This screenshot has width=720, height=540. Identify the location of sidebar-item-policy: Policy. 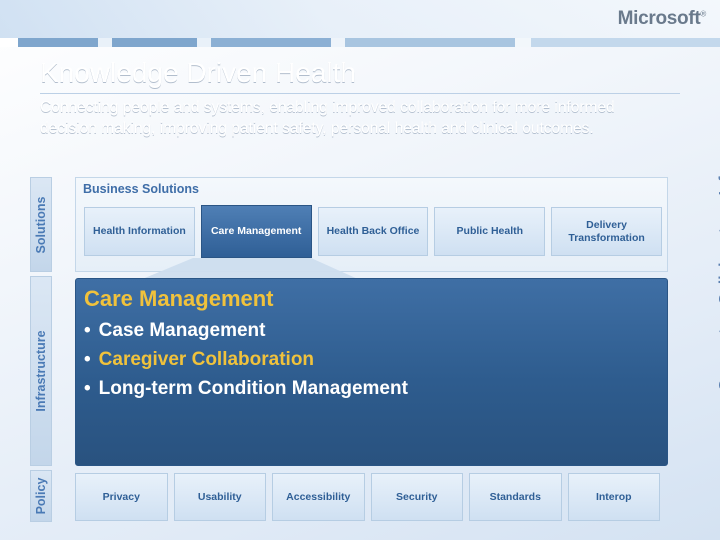
(41, 496).